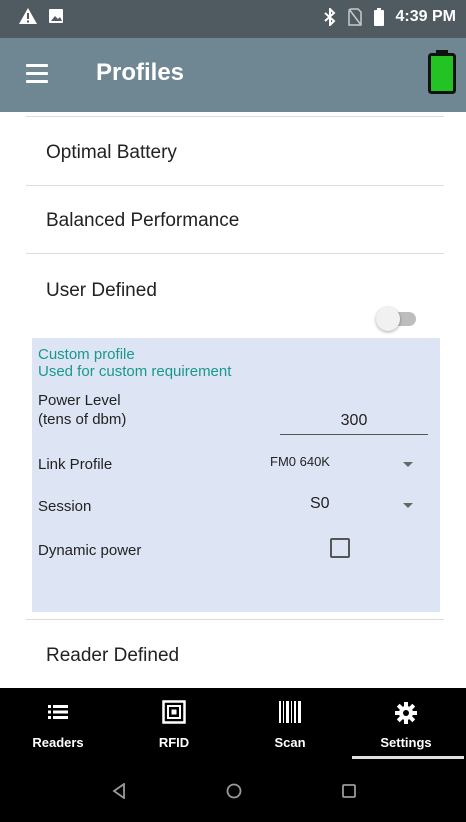  What do you see at coordinates (290, 724) in the screenshot?
I see `nav-scan: Scan` at bounding box center [290, 724].